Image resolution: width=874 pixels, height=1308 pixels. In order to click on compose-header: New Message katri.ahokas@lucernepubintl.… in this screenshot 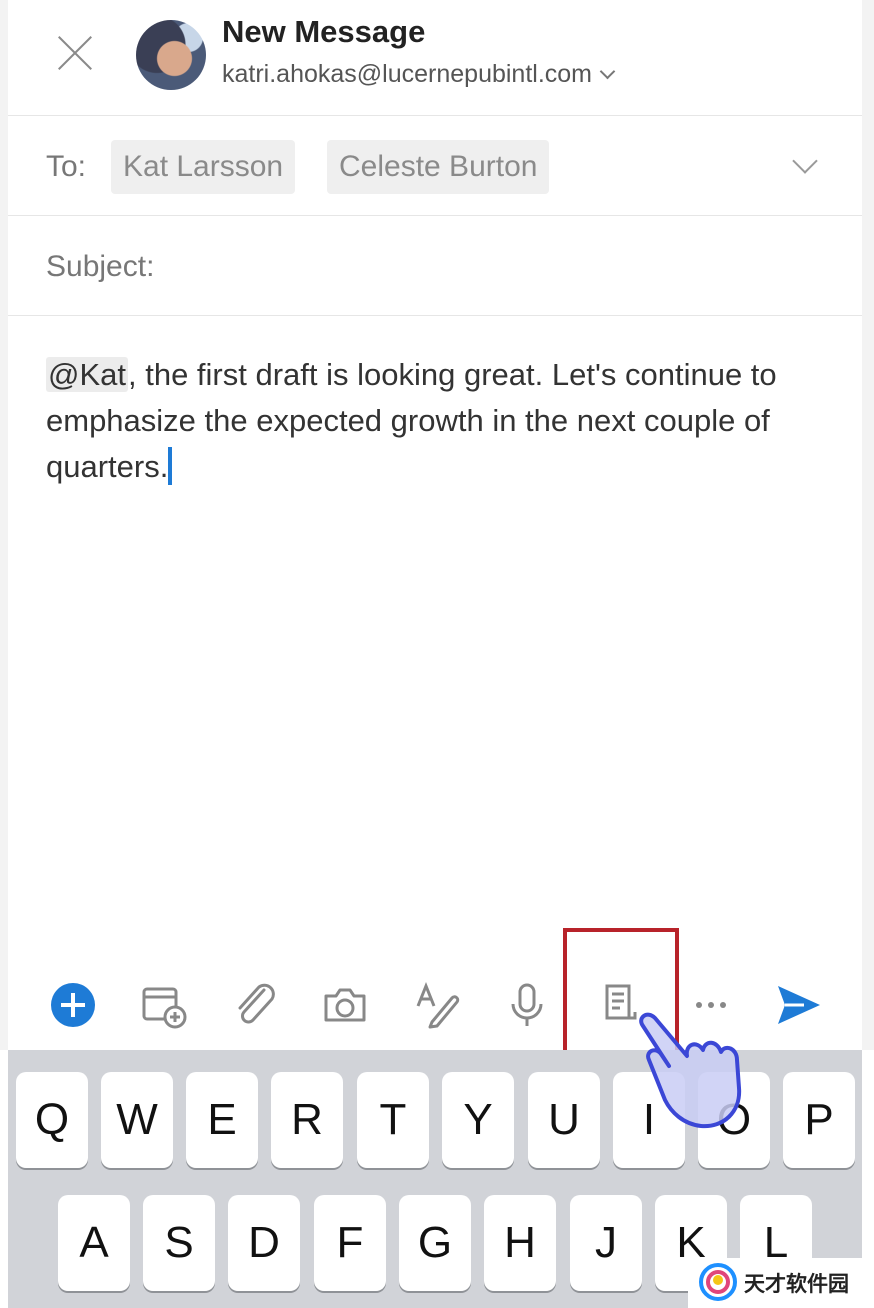, I will do `click(435, 58)`.